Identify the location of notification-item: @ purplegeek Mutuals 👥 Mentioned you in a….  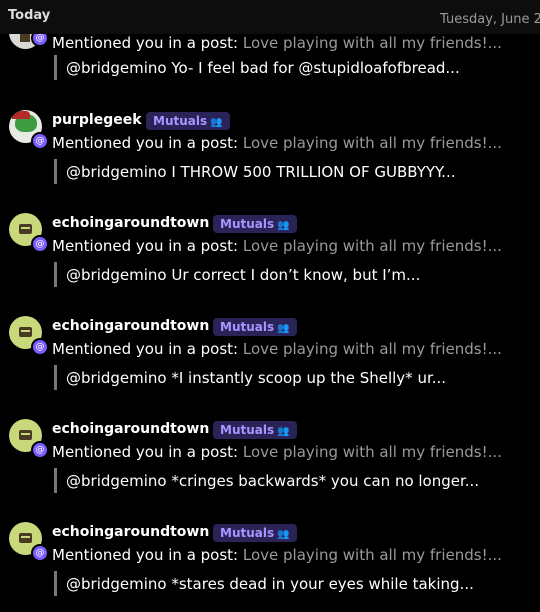
(270, 155).